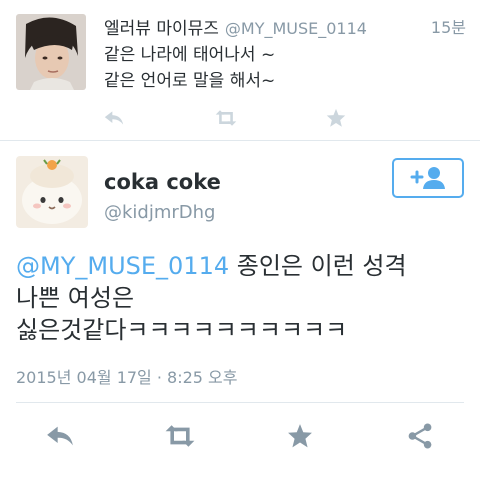 The image size is (480, 480). What do you see at coordinates (161, 29) in the screenshot?
I see `display-name: 엘러뷰 마이뮤즈` at bounding box center [161, 29].